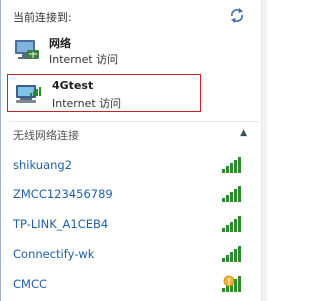  Describe the element at coordinates (127, 255) in the screenshot. I see `wifi-network-item: Connectify-wk` at that location.